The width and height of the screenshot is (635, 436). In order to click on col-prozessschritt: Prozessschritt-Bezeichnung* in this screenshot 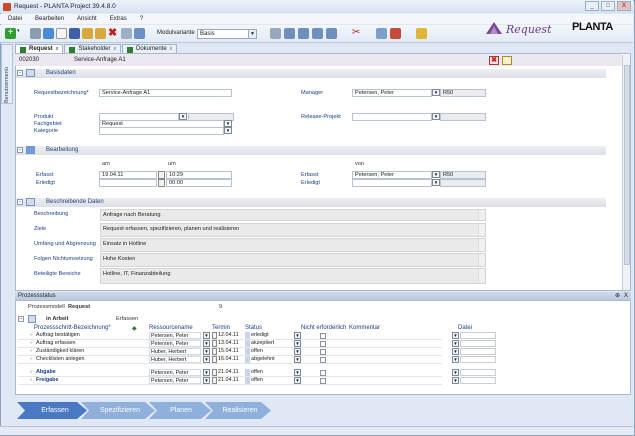, I will do `click(72, 328)`.